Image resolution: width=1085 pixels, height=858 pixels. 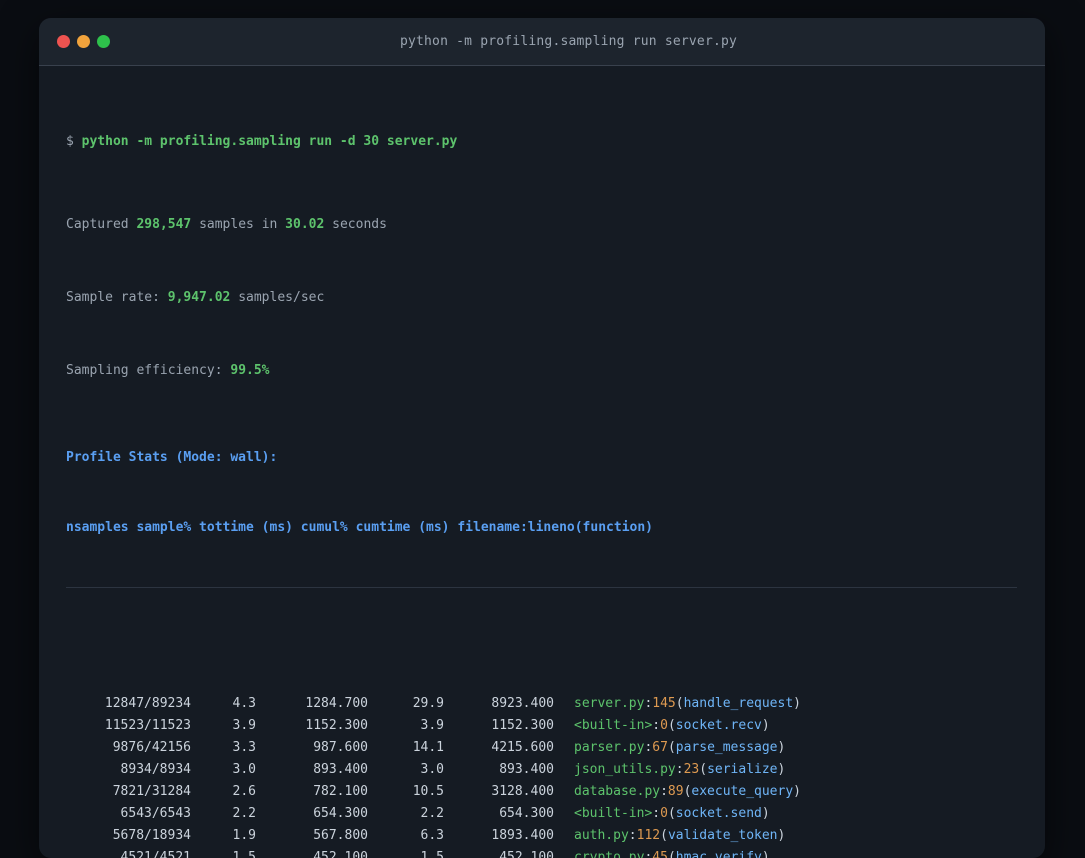 I want to click on captured-label: Captured, so click(x=101, y=224).